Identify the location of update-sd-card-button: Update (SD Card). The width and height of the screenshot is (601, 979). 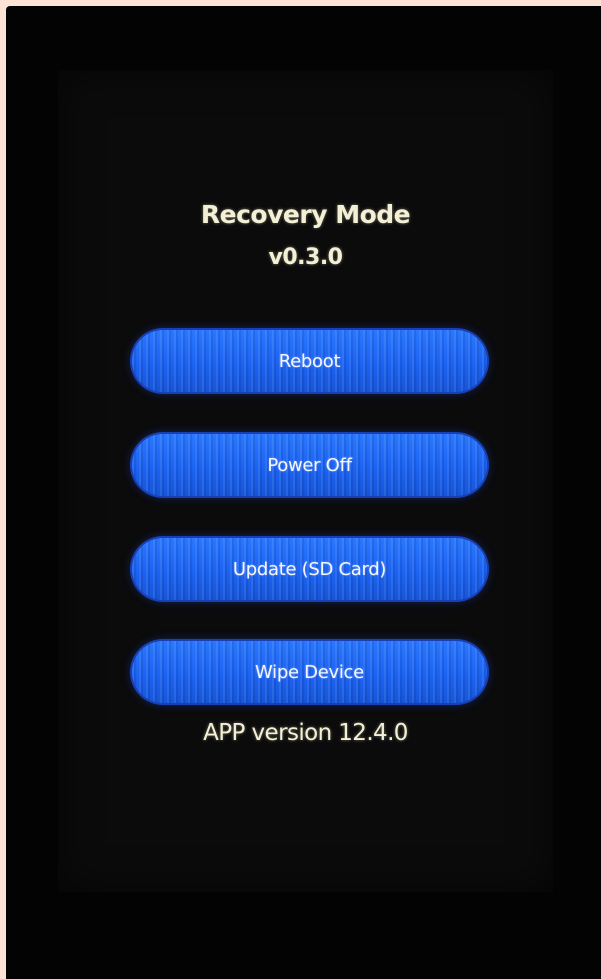
(309, 569).